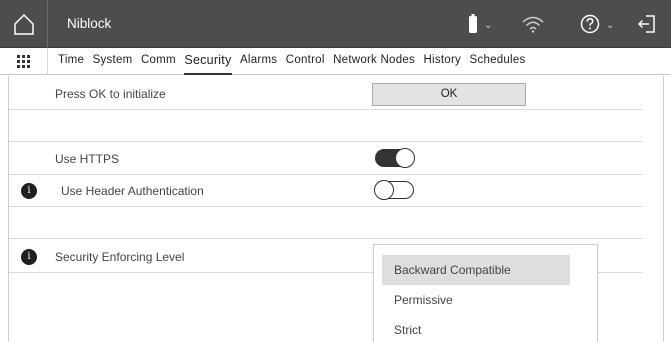 Image resolution: width=671 pixels, height=342 pixels. I want to click on app-title: Niblock, so click(89, 23).